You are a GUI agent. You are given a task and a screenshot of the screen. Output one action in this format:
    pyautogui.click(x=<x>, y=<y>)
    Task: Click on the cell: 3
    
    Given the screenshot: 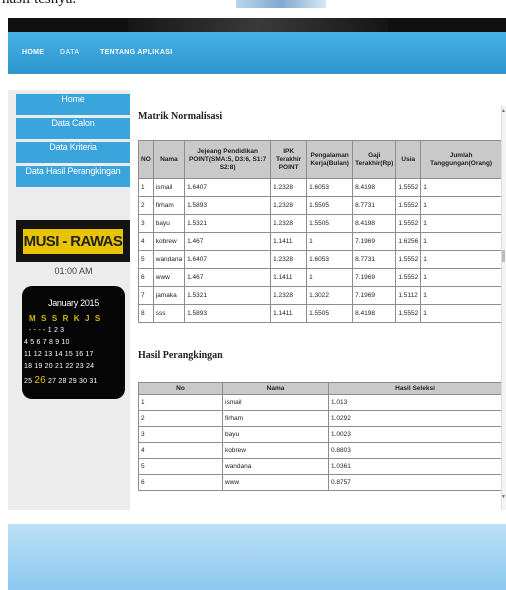 What is the action you would take?
    pyautogui.click(x=146, y=223)
    